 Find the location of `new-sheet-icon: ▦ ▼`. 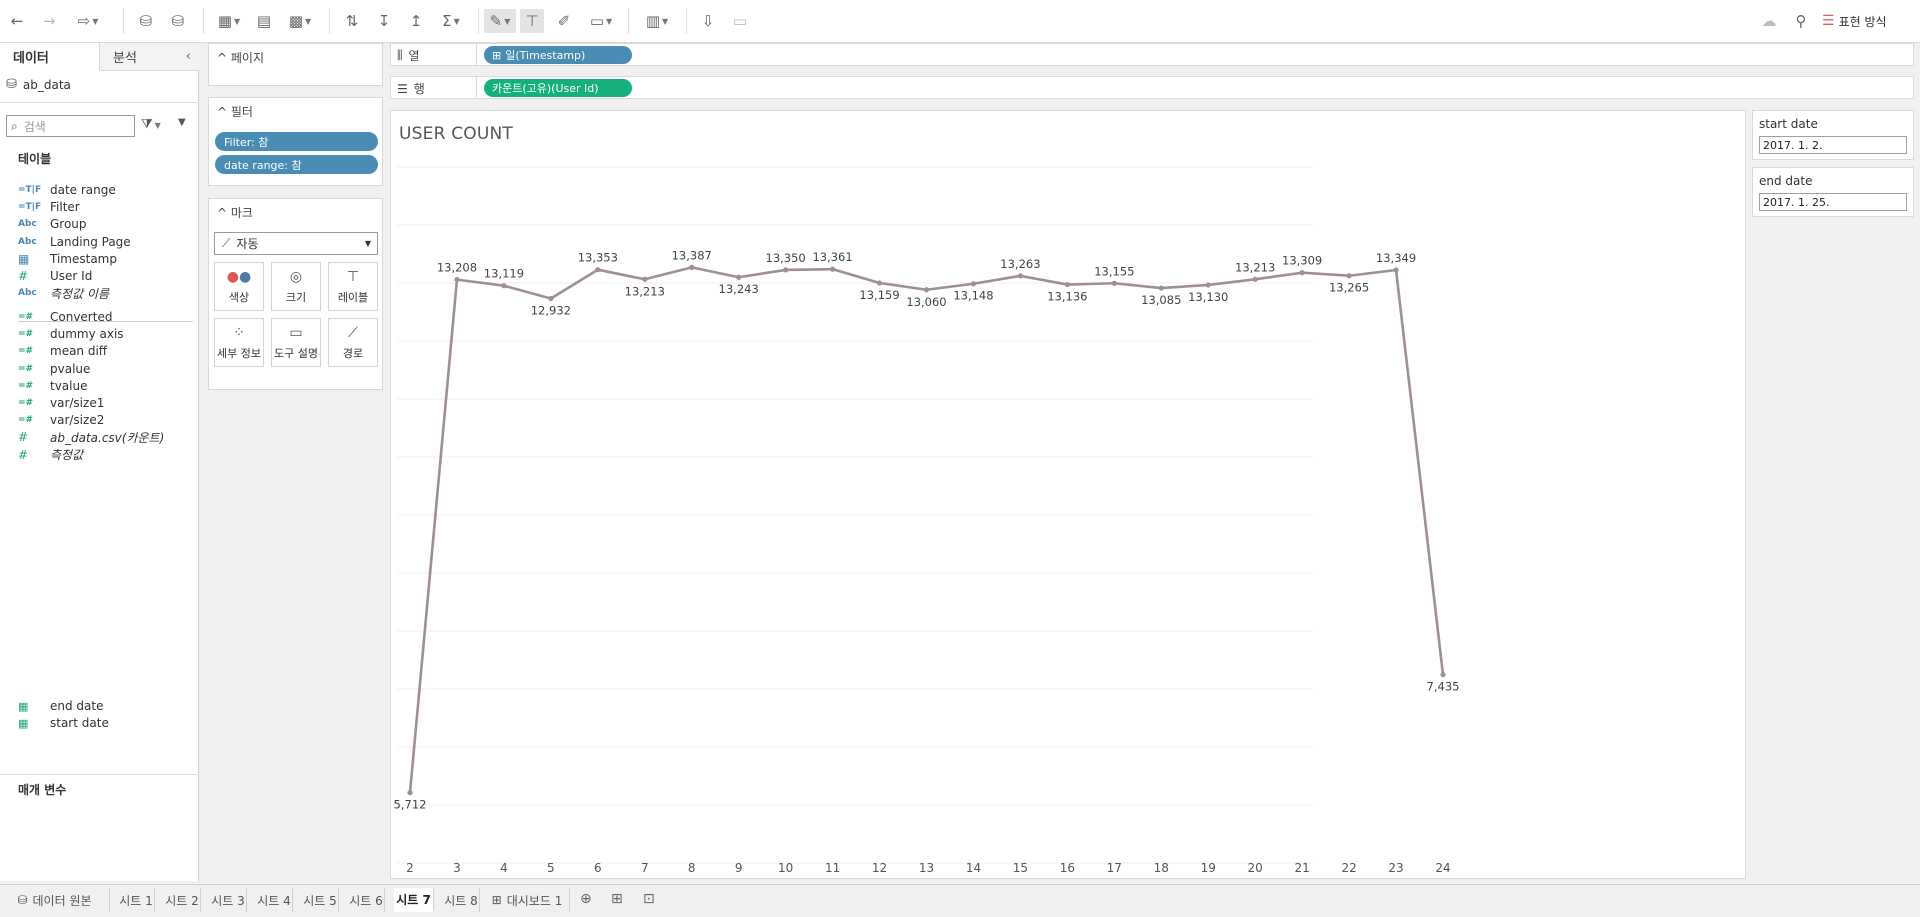

new-sheet-icon: ▦ ▼ is located at coordinates (229, 21).